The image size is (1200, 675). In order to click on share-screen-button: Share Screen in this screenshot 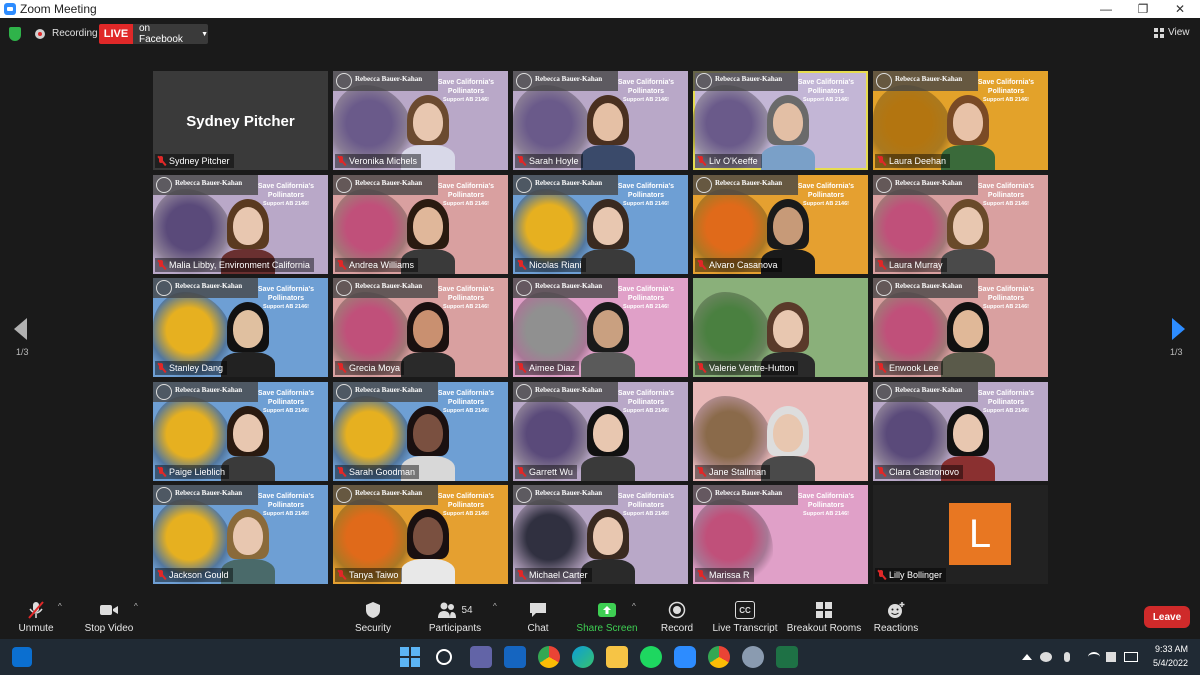, I will do `click(607, 616)`.